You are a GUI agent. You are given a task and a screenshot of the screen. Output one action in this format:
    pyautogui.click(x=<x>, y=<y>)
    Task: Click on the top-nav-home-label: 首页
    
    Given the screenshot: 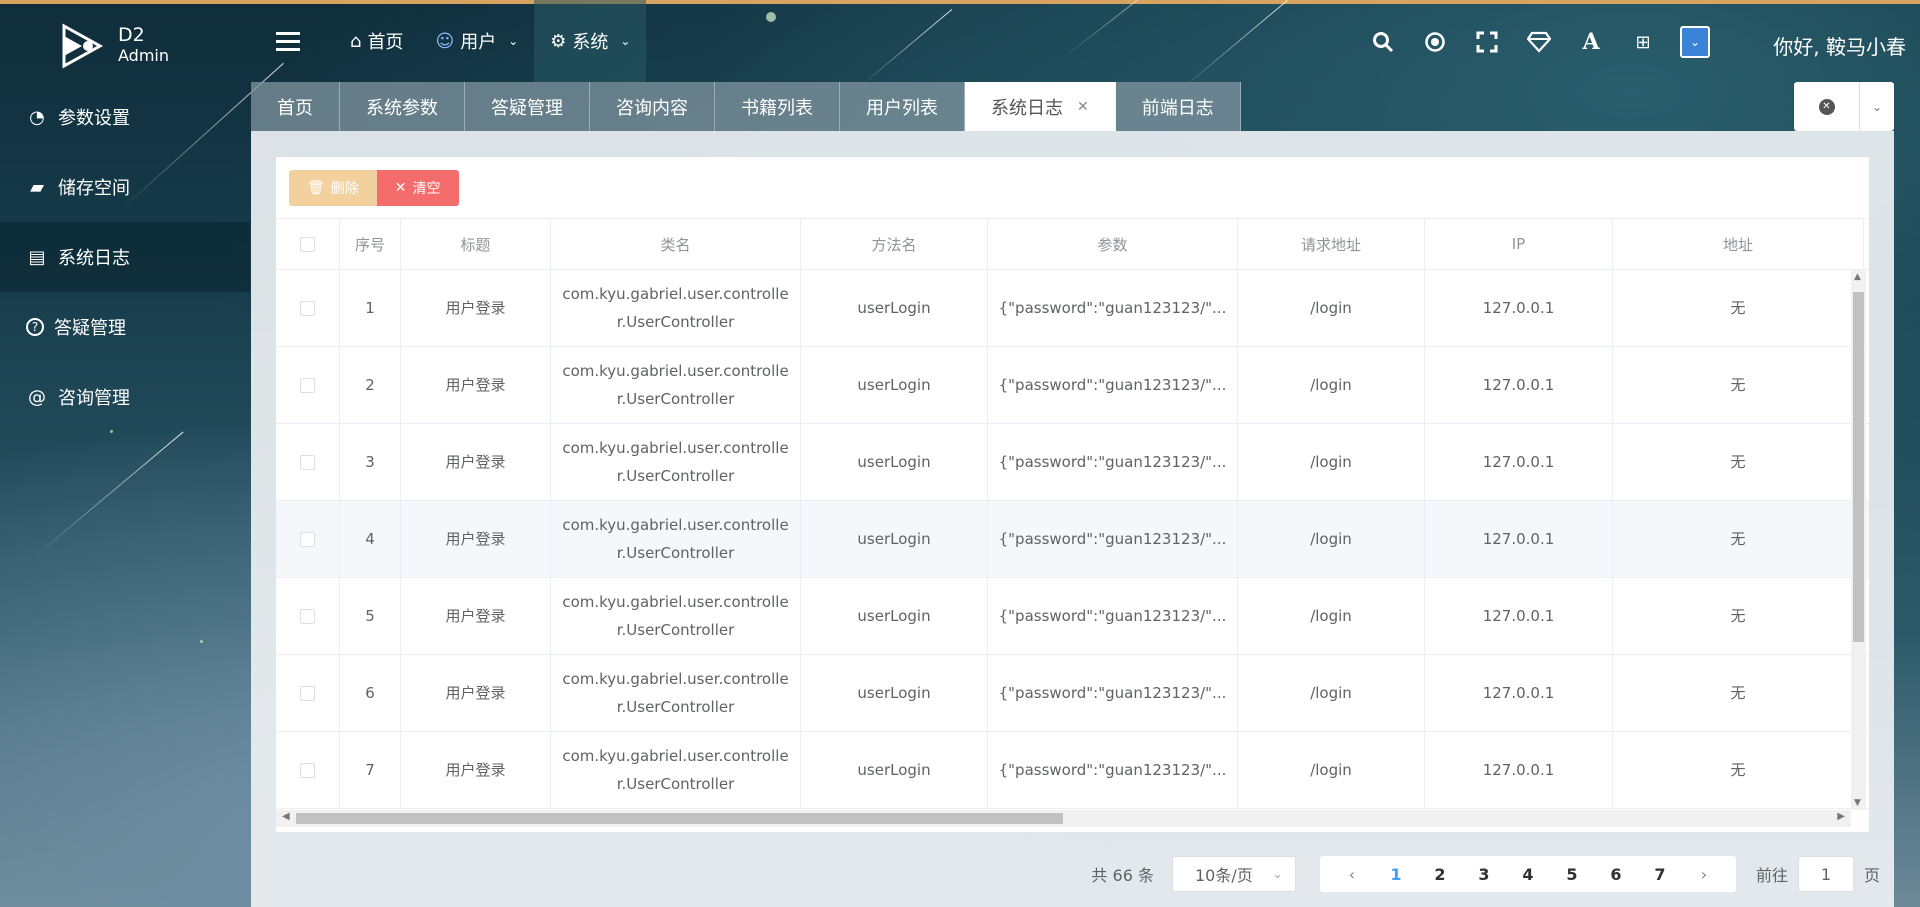 What is the action you would take?
    pyautogui.click(x=385, y=42)
    